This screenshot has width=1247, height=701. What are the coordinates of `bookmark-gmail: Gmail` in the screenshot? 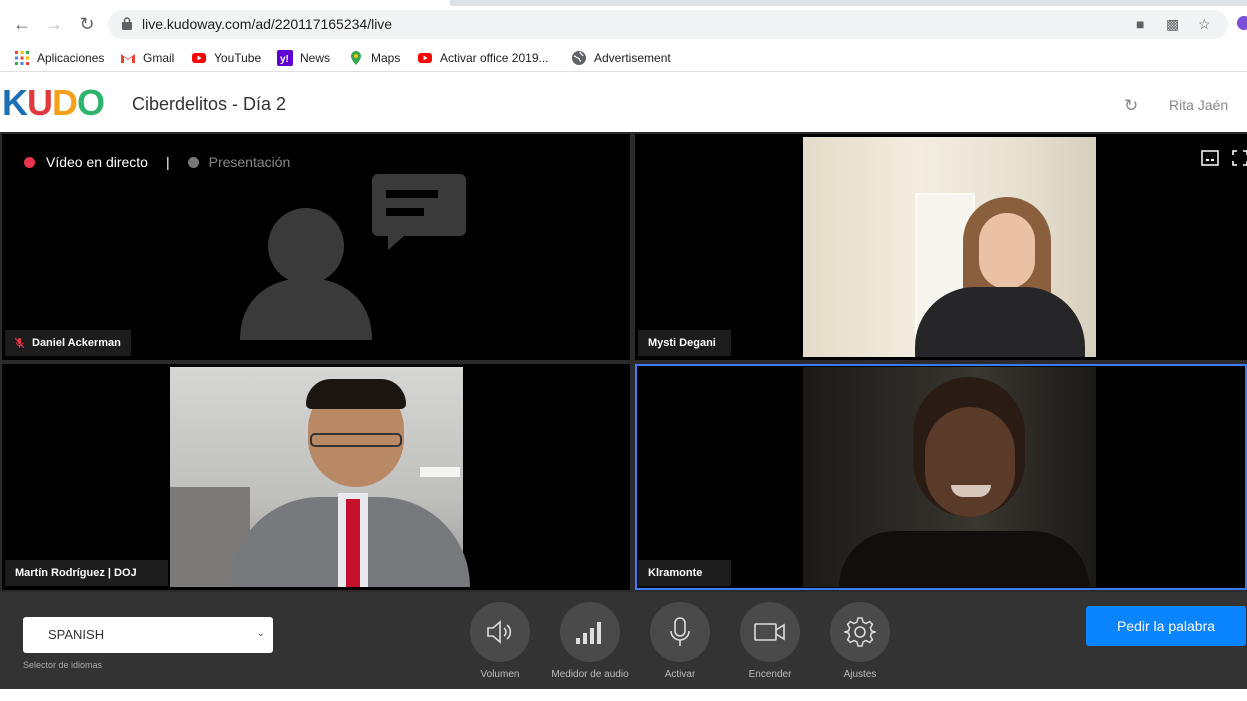 It's located at (147, 58).